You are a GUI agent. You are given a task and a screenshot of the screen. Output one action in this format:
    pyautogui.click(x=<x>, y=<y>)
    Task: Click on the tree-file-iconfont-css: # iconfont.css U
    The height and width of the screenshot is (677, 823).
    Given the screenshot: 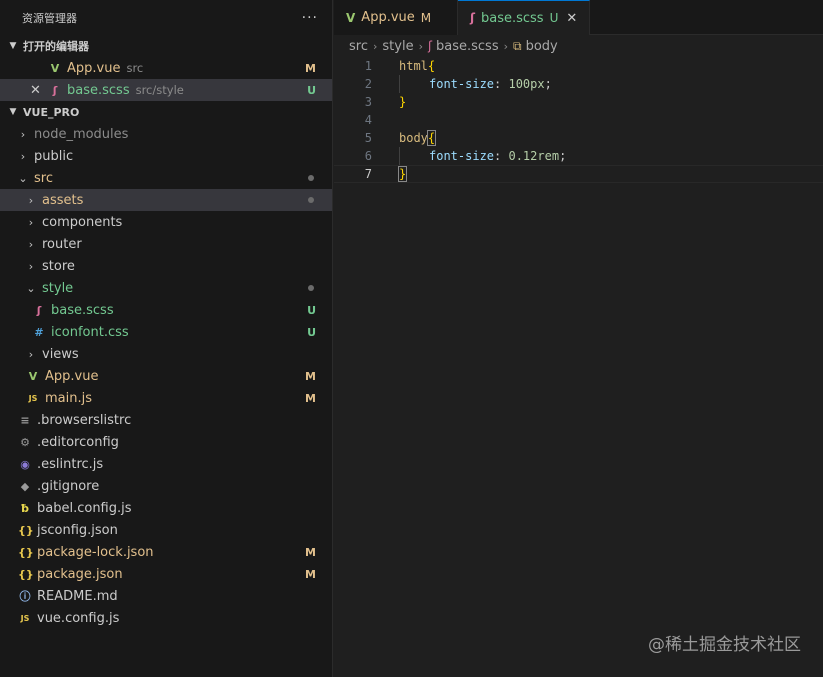 What is the action you would take?
    pyautogui.click(x=166, y=332)
    